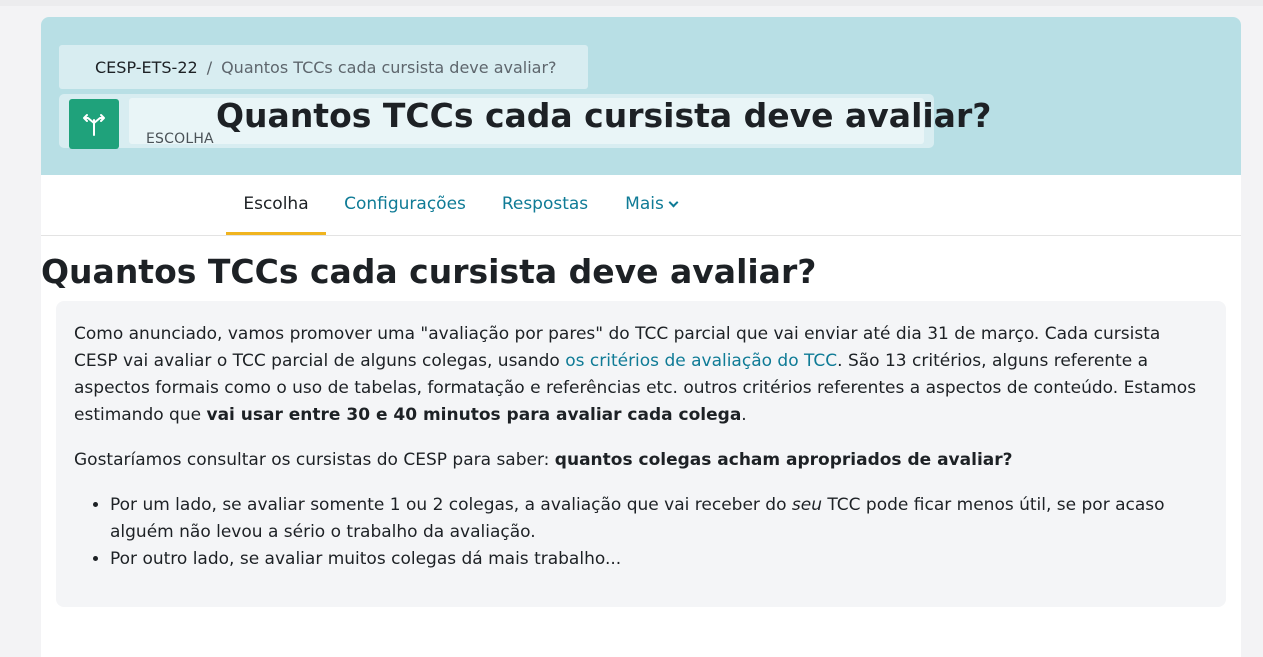  Describe the element at coordinates (94, 124) in the screenshot. I see `choice-signpost-icon` at that location.